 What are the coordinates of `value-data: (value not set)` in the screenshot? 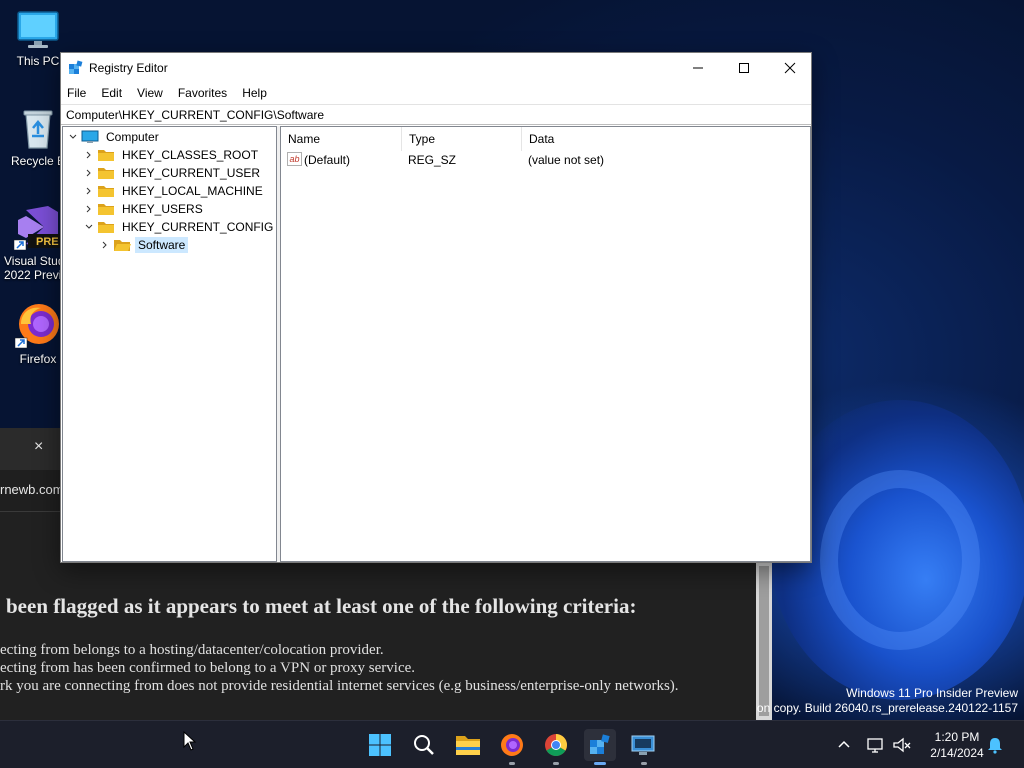 It's located at (566, 160).